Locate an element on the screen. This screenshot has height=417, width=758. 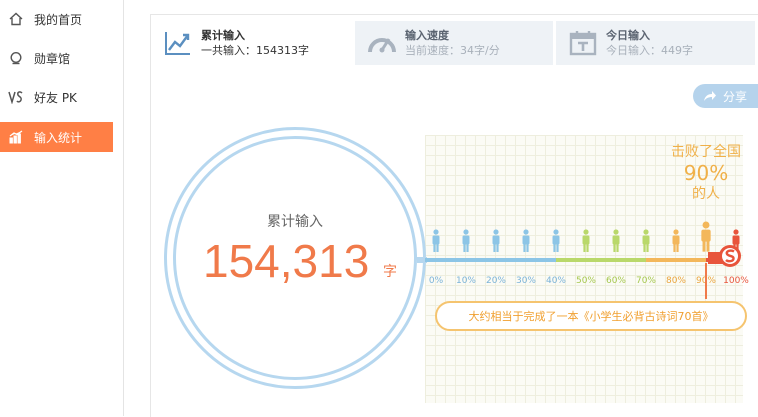
sidebar-item-label: 好友 PK is located at coordinates (55, 97).